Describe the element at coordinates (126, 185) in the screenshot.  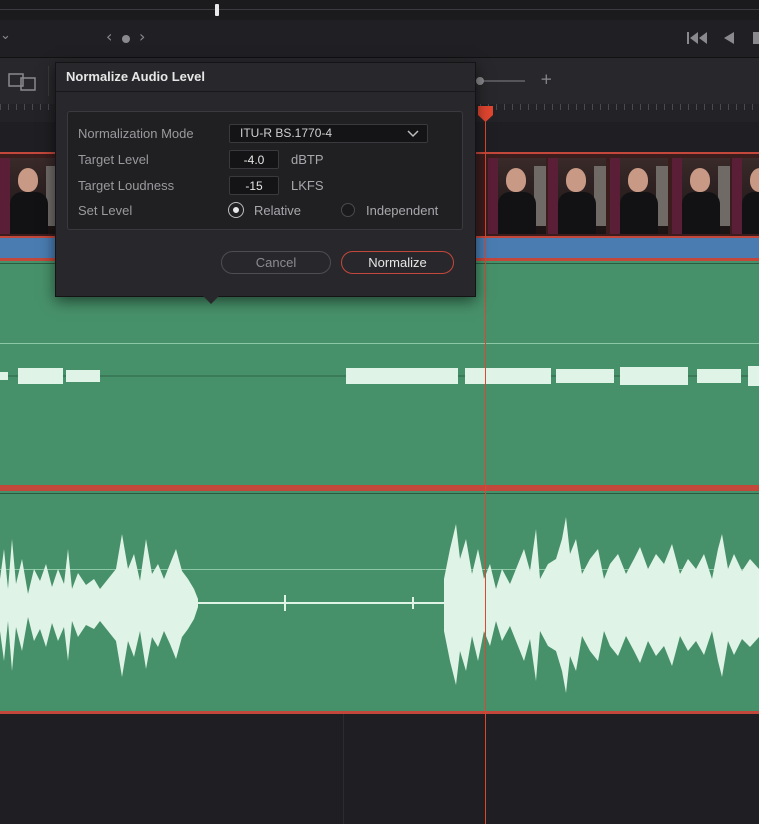
I see `target-loudness-label: Target Loudness` at that location.